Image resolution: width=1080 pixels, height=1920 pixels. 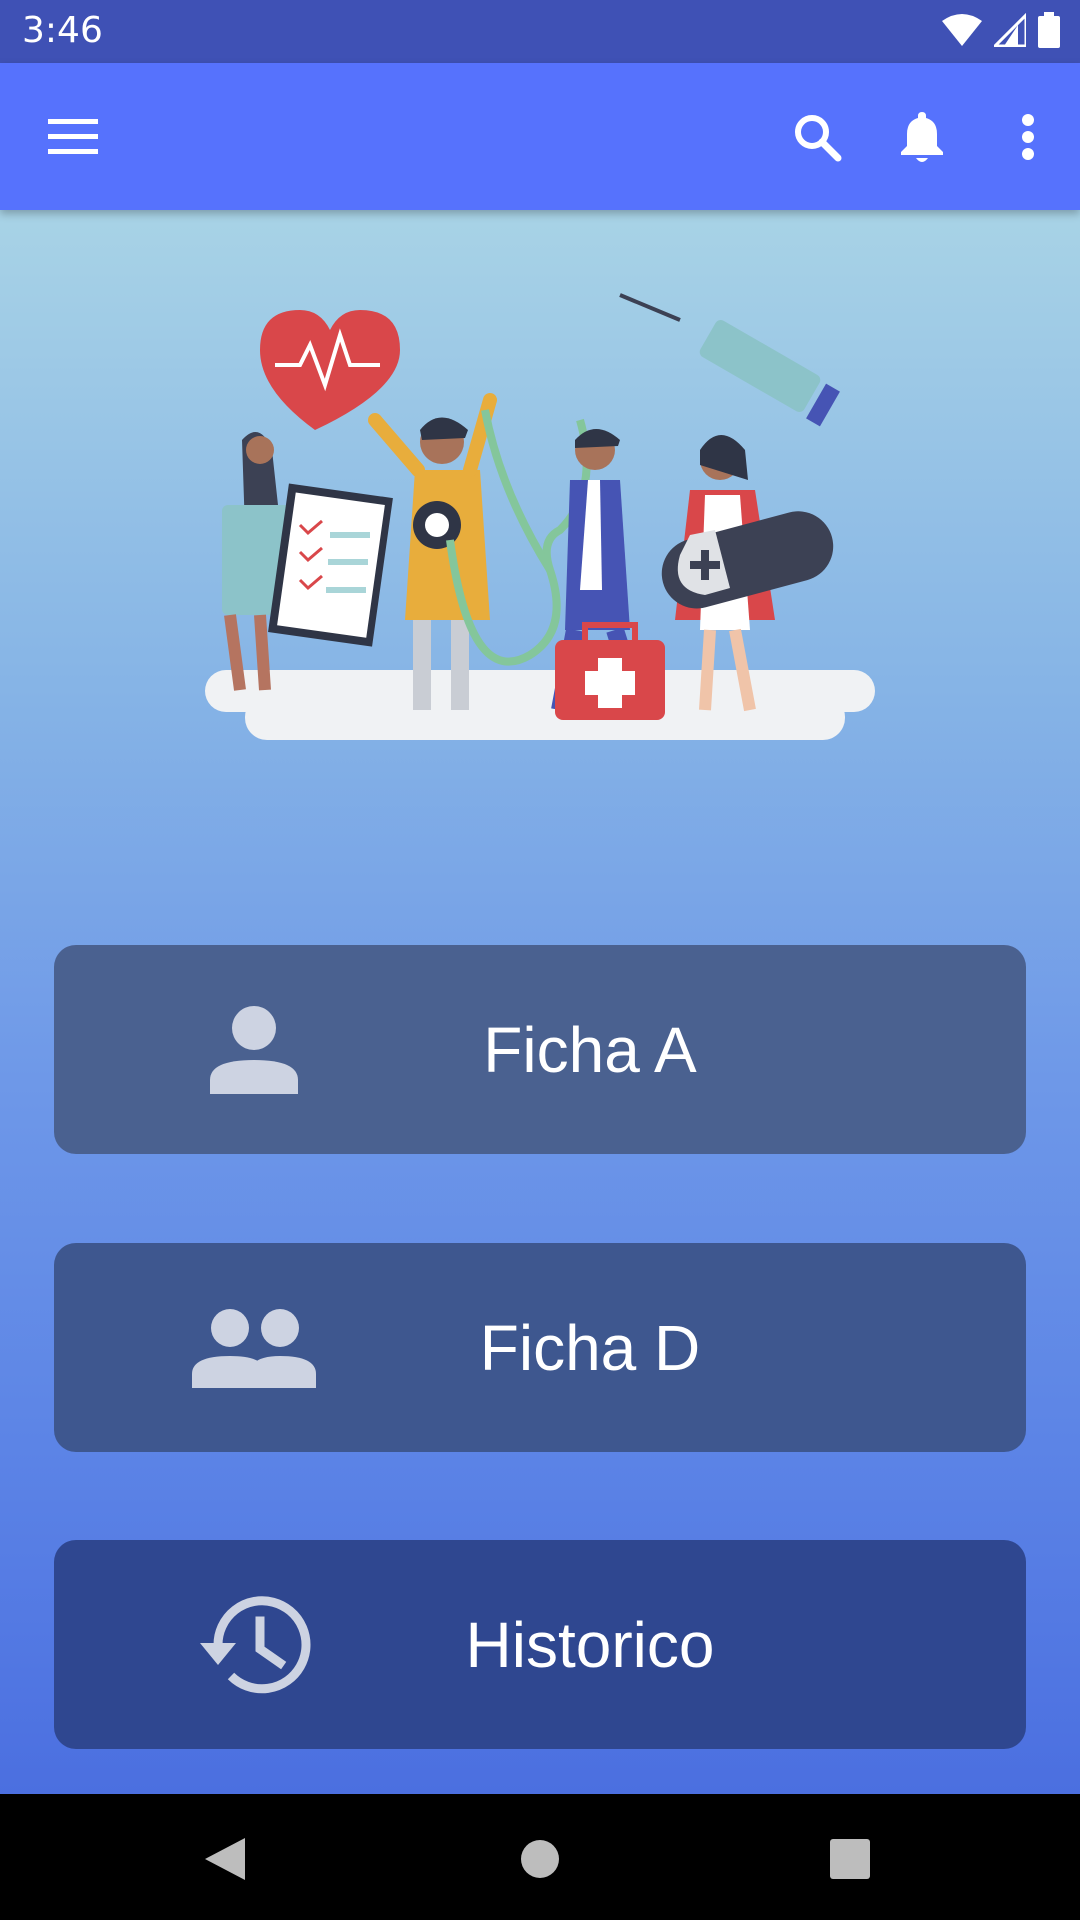 I want to click on medical-team-illustration, so click(x=540, y=516).